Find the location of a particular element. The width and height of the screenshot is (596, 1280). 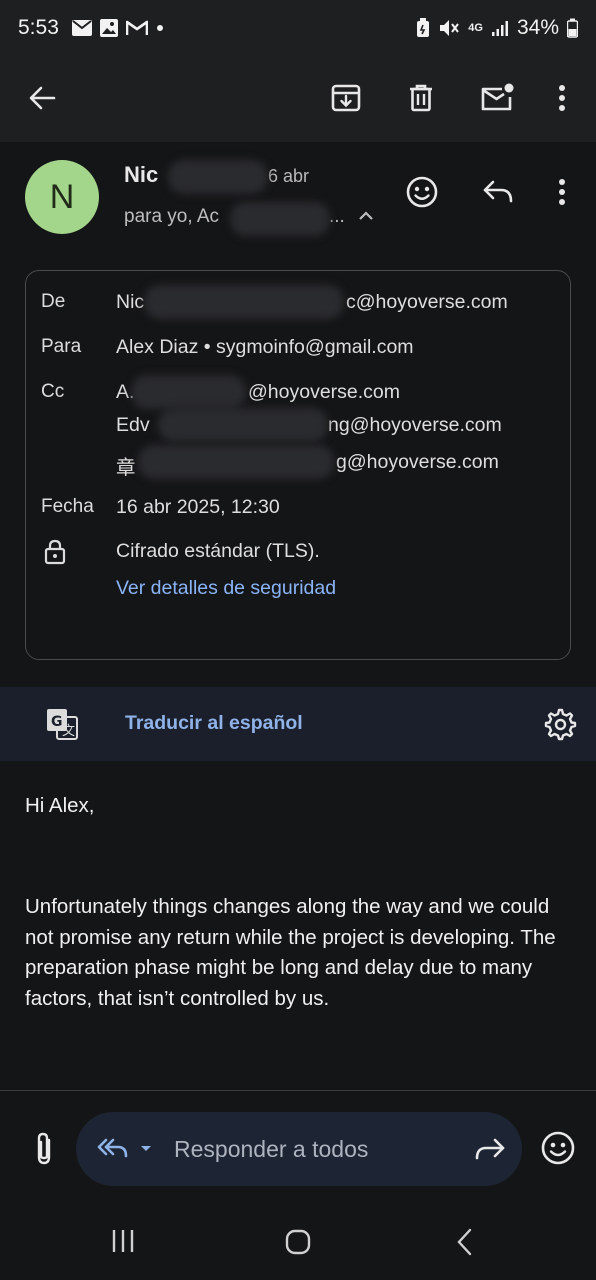

message-greeting: Hi Alex, is located at coordinates (60, 805).